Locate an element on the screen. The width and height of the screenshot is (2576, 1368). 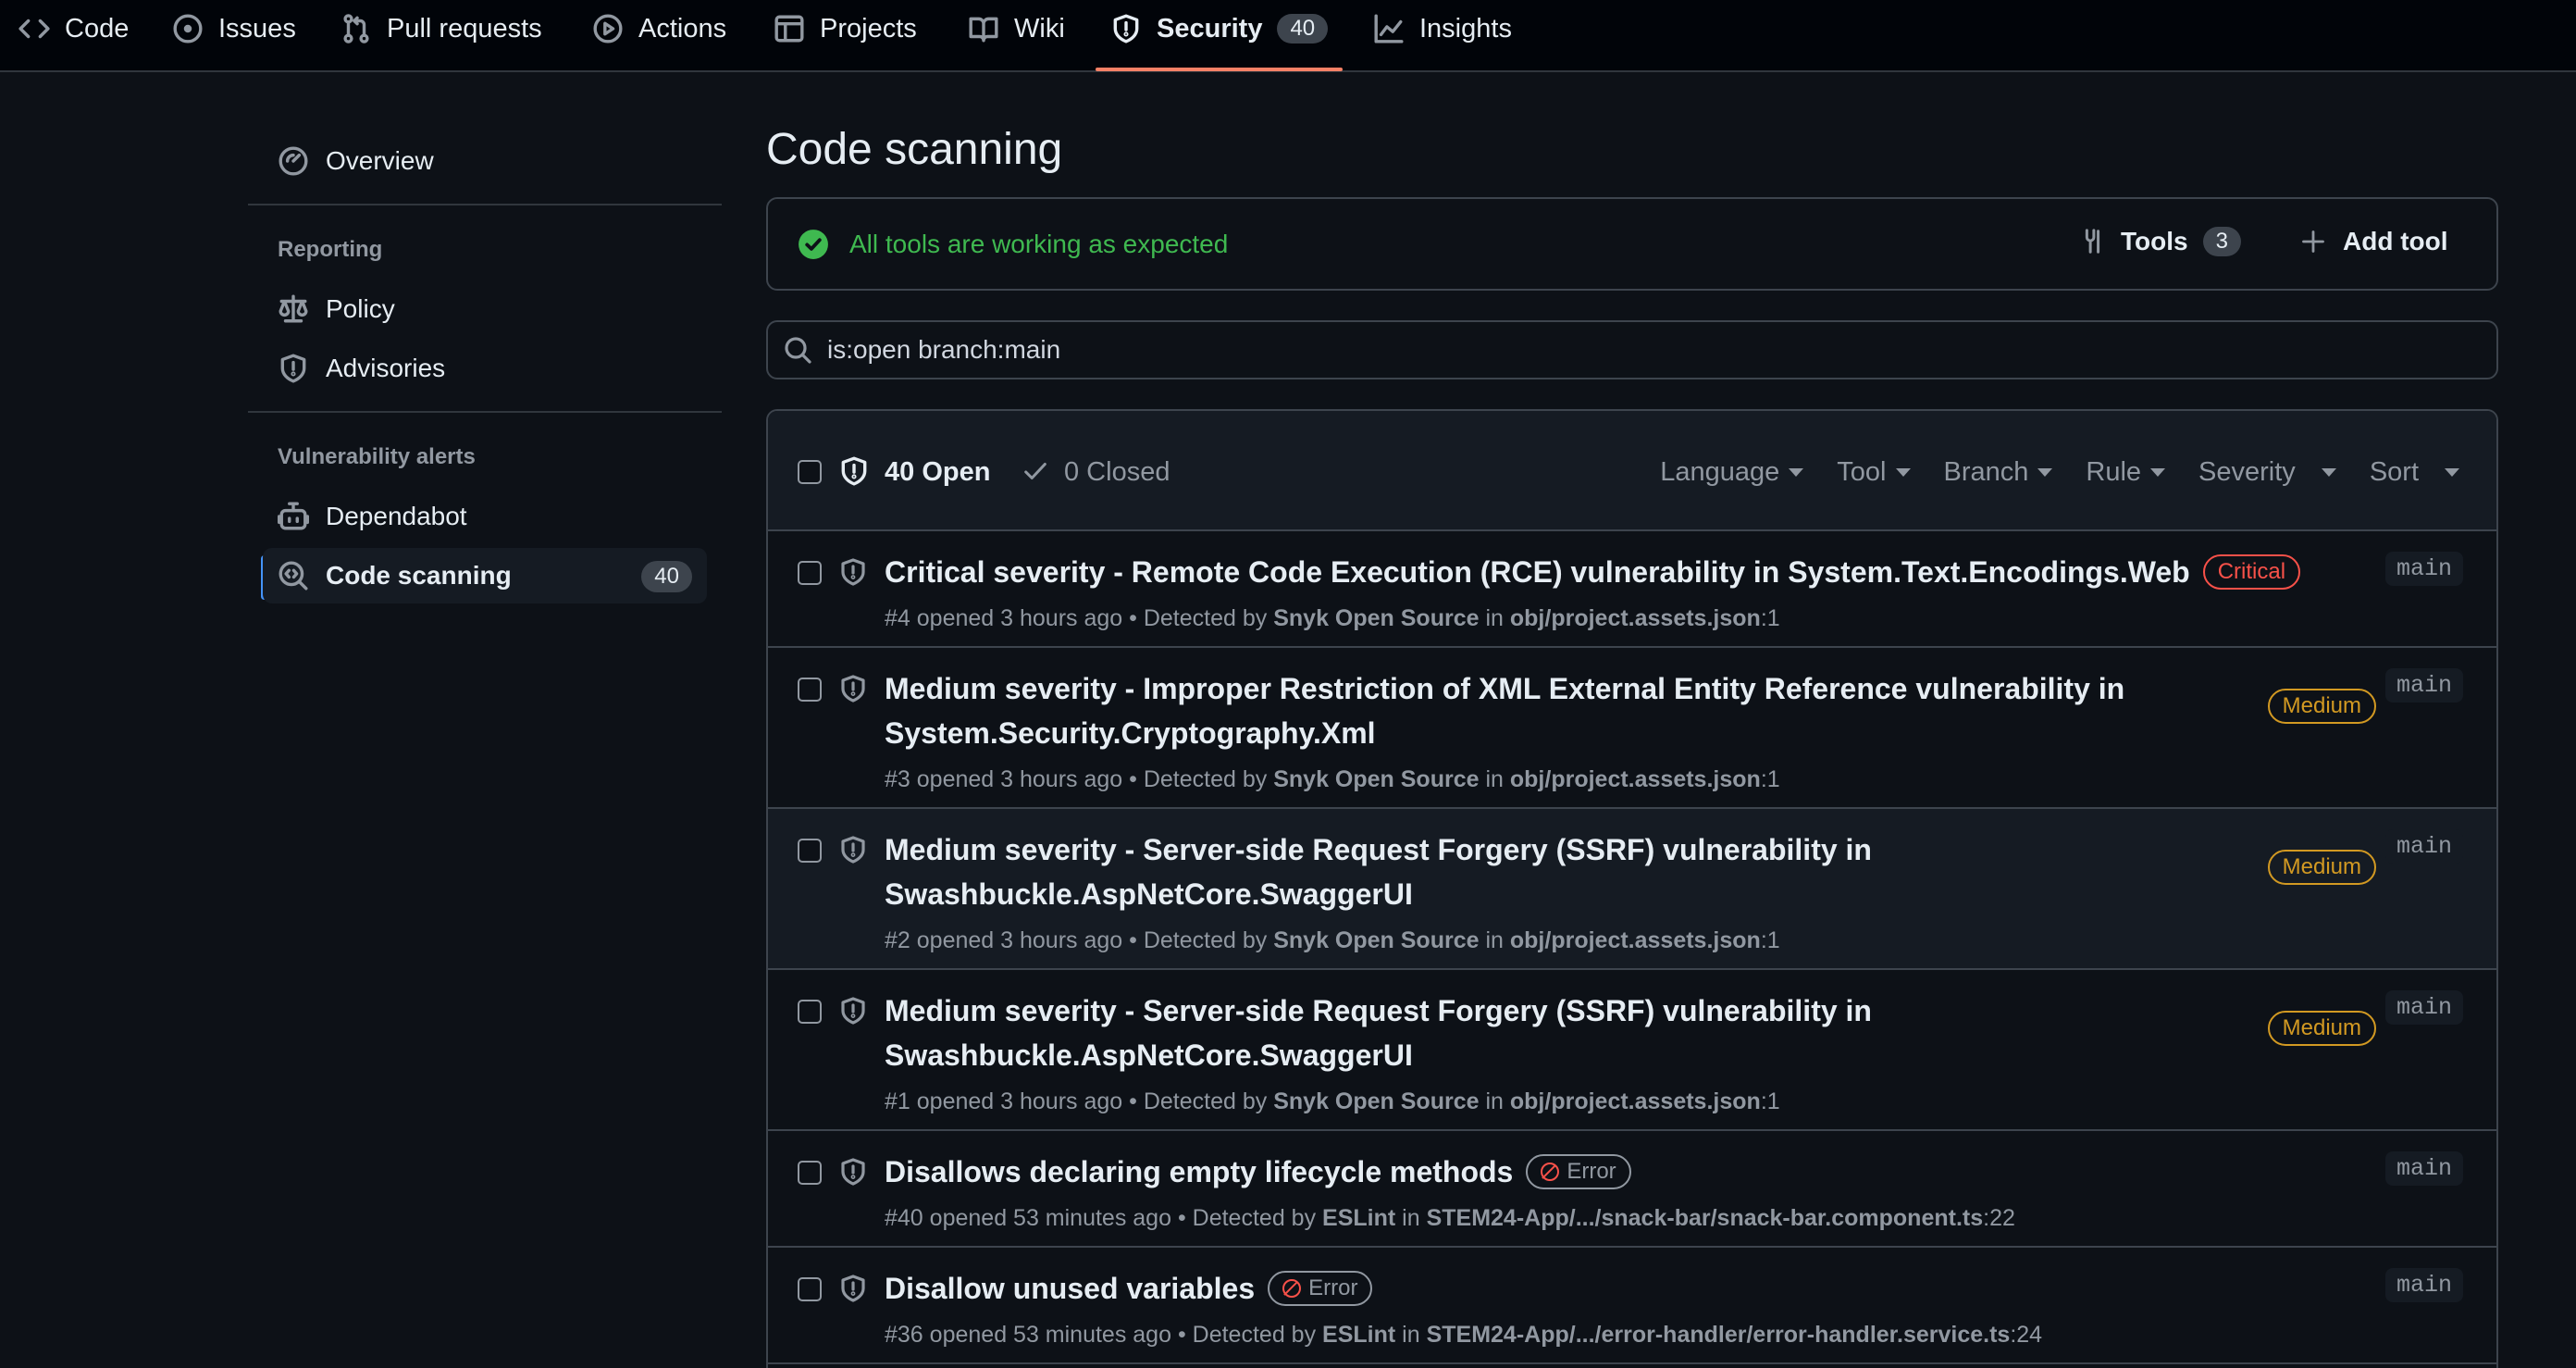
tab-pull-requests: Pull requests is located at coordinates (442, 28).